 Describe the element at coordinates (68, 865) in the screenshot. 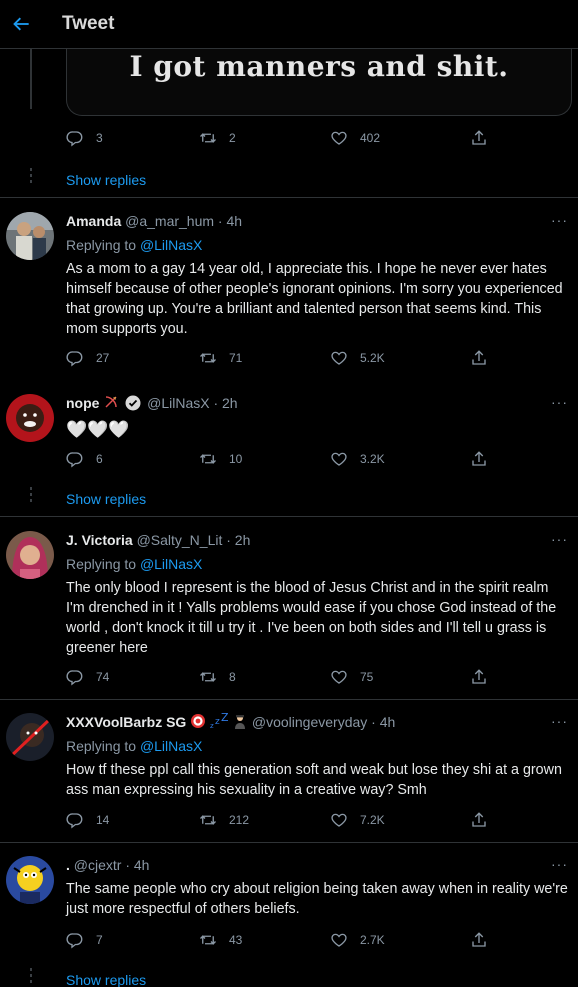

I see `display-name: .` at that location.